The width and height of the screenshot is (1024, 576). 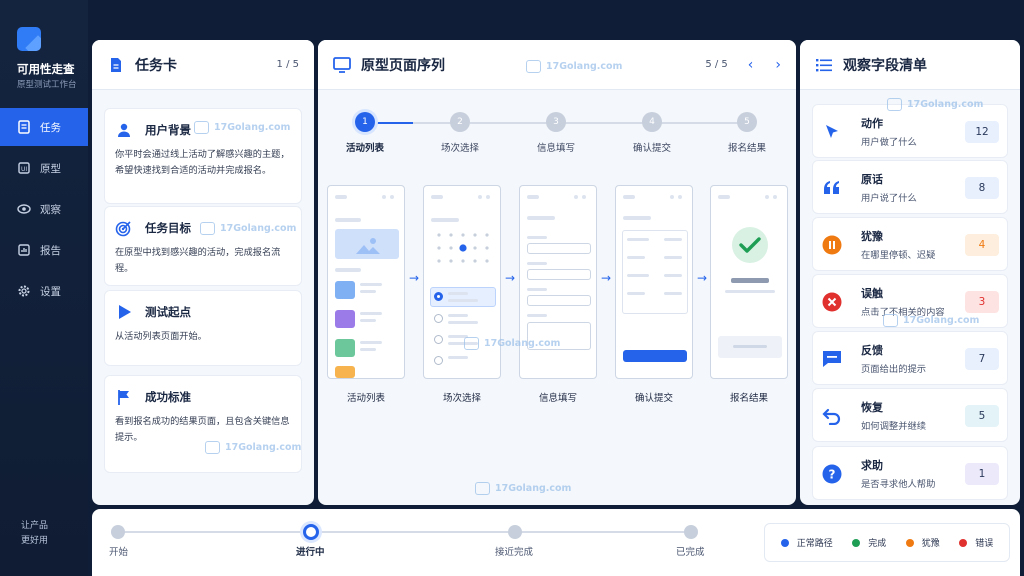 What do you see at coordinates (365, 398) in the screenshot?
I see `screen-label: 活动列表` at bounding box center [365, 398].